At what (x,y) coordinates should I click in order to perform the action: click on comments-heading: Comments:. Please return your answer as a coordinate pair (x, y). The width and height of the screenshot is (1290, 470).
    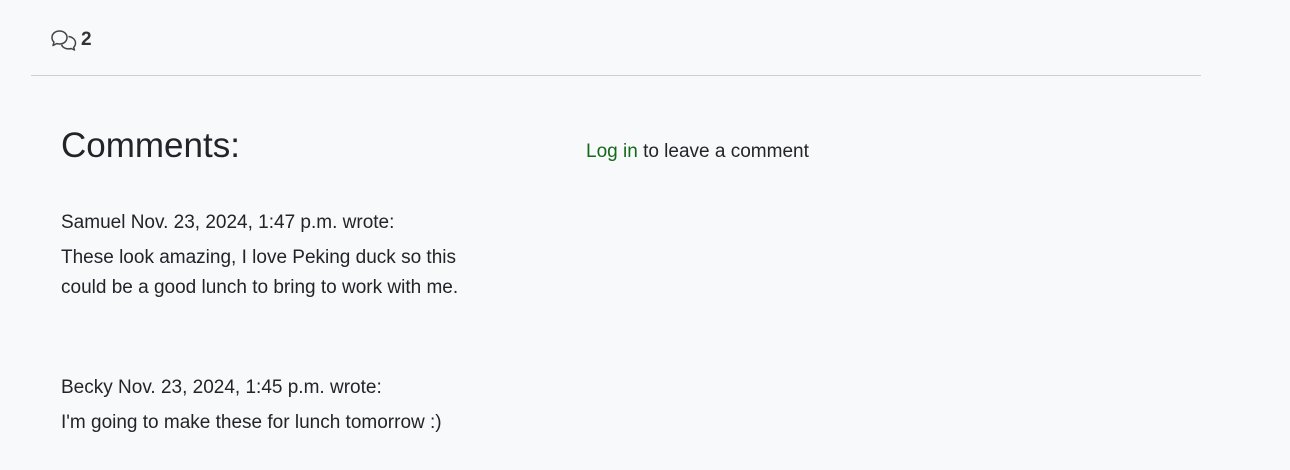
    Looking at the image, I should click on (150, 145).